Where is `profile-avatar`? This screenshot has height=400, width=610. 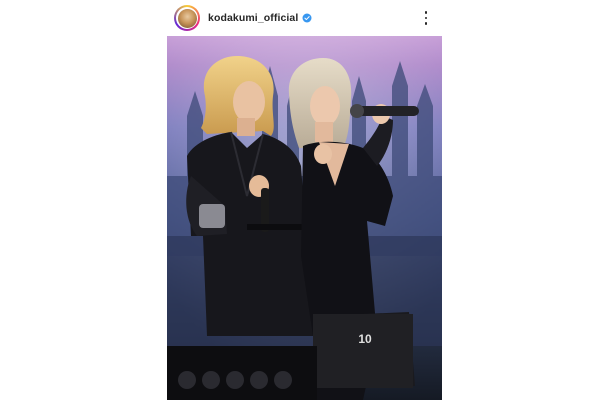 profile-avatar is located at coordinates (187, 18).